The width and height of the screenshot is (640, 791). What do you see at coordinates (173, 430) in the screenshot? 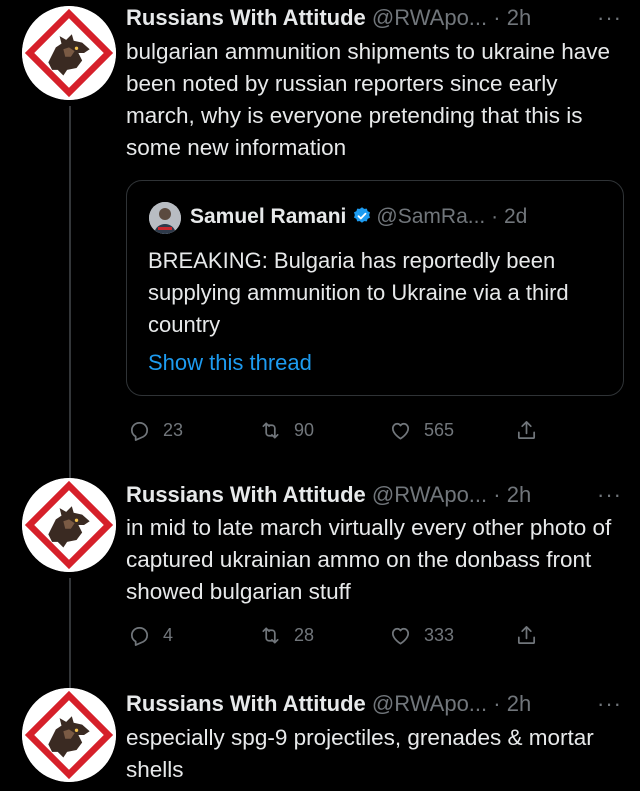
I see `reply-count: 23` at bounding box center [173, 430].